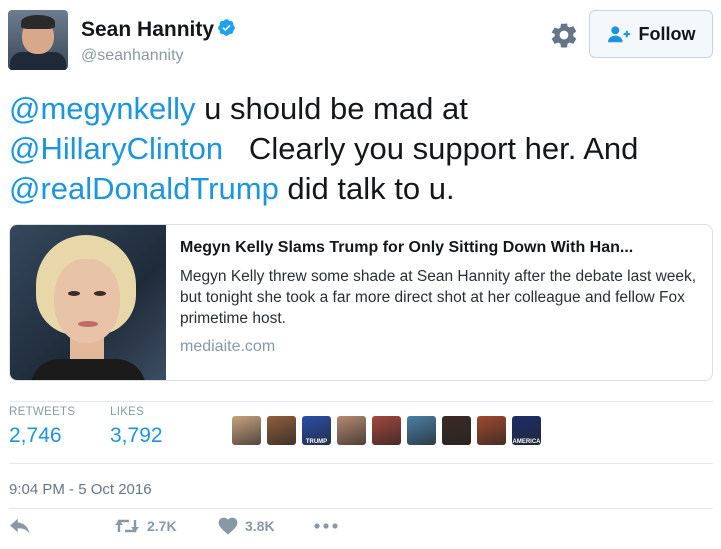 This screenshot has height=549, width=721. I want to click on mention-link: @realDonaldTrump, so click(144, 188).